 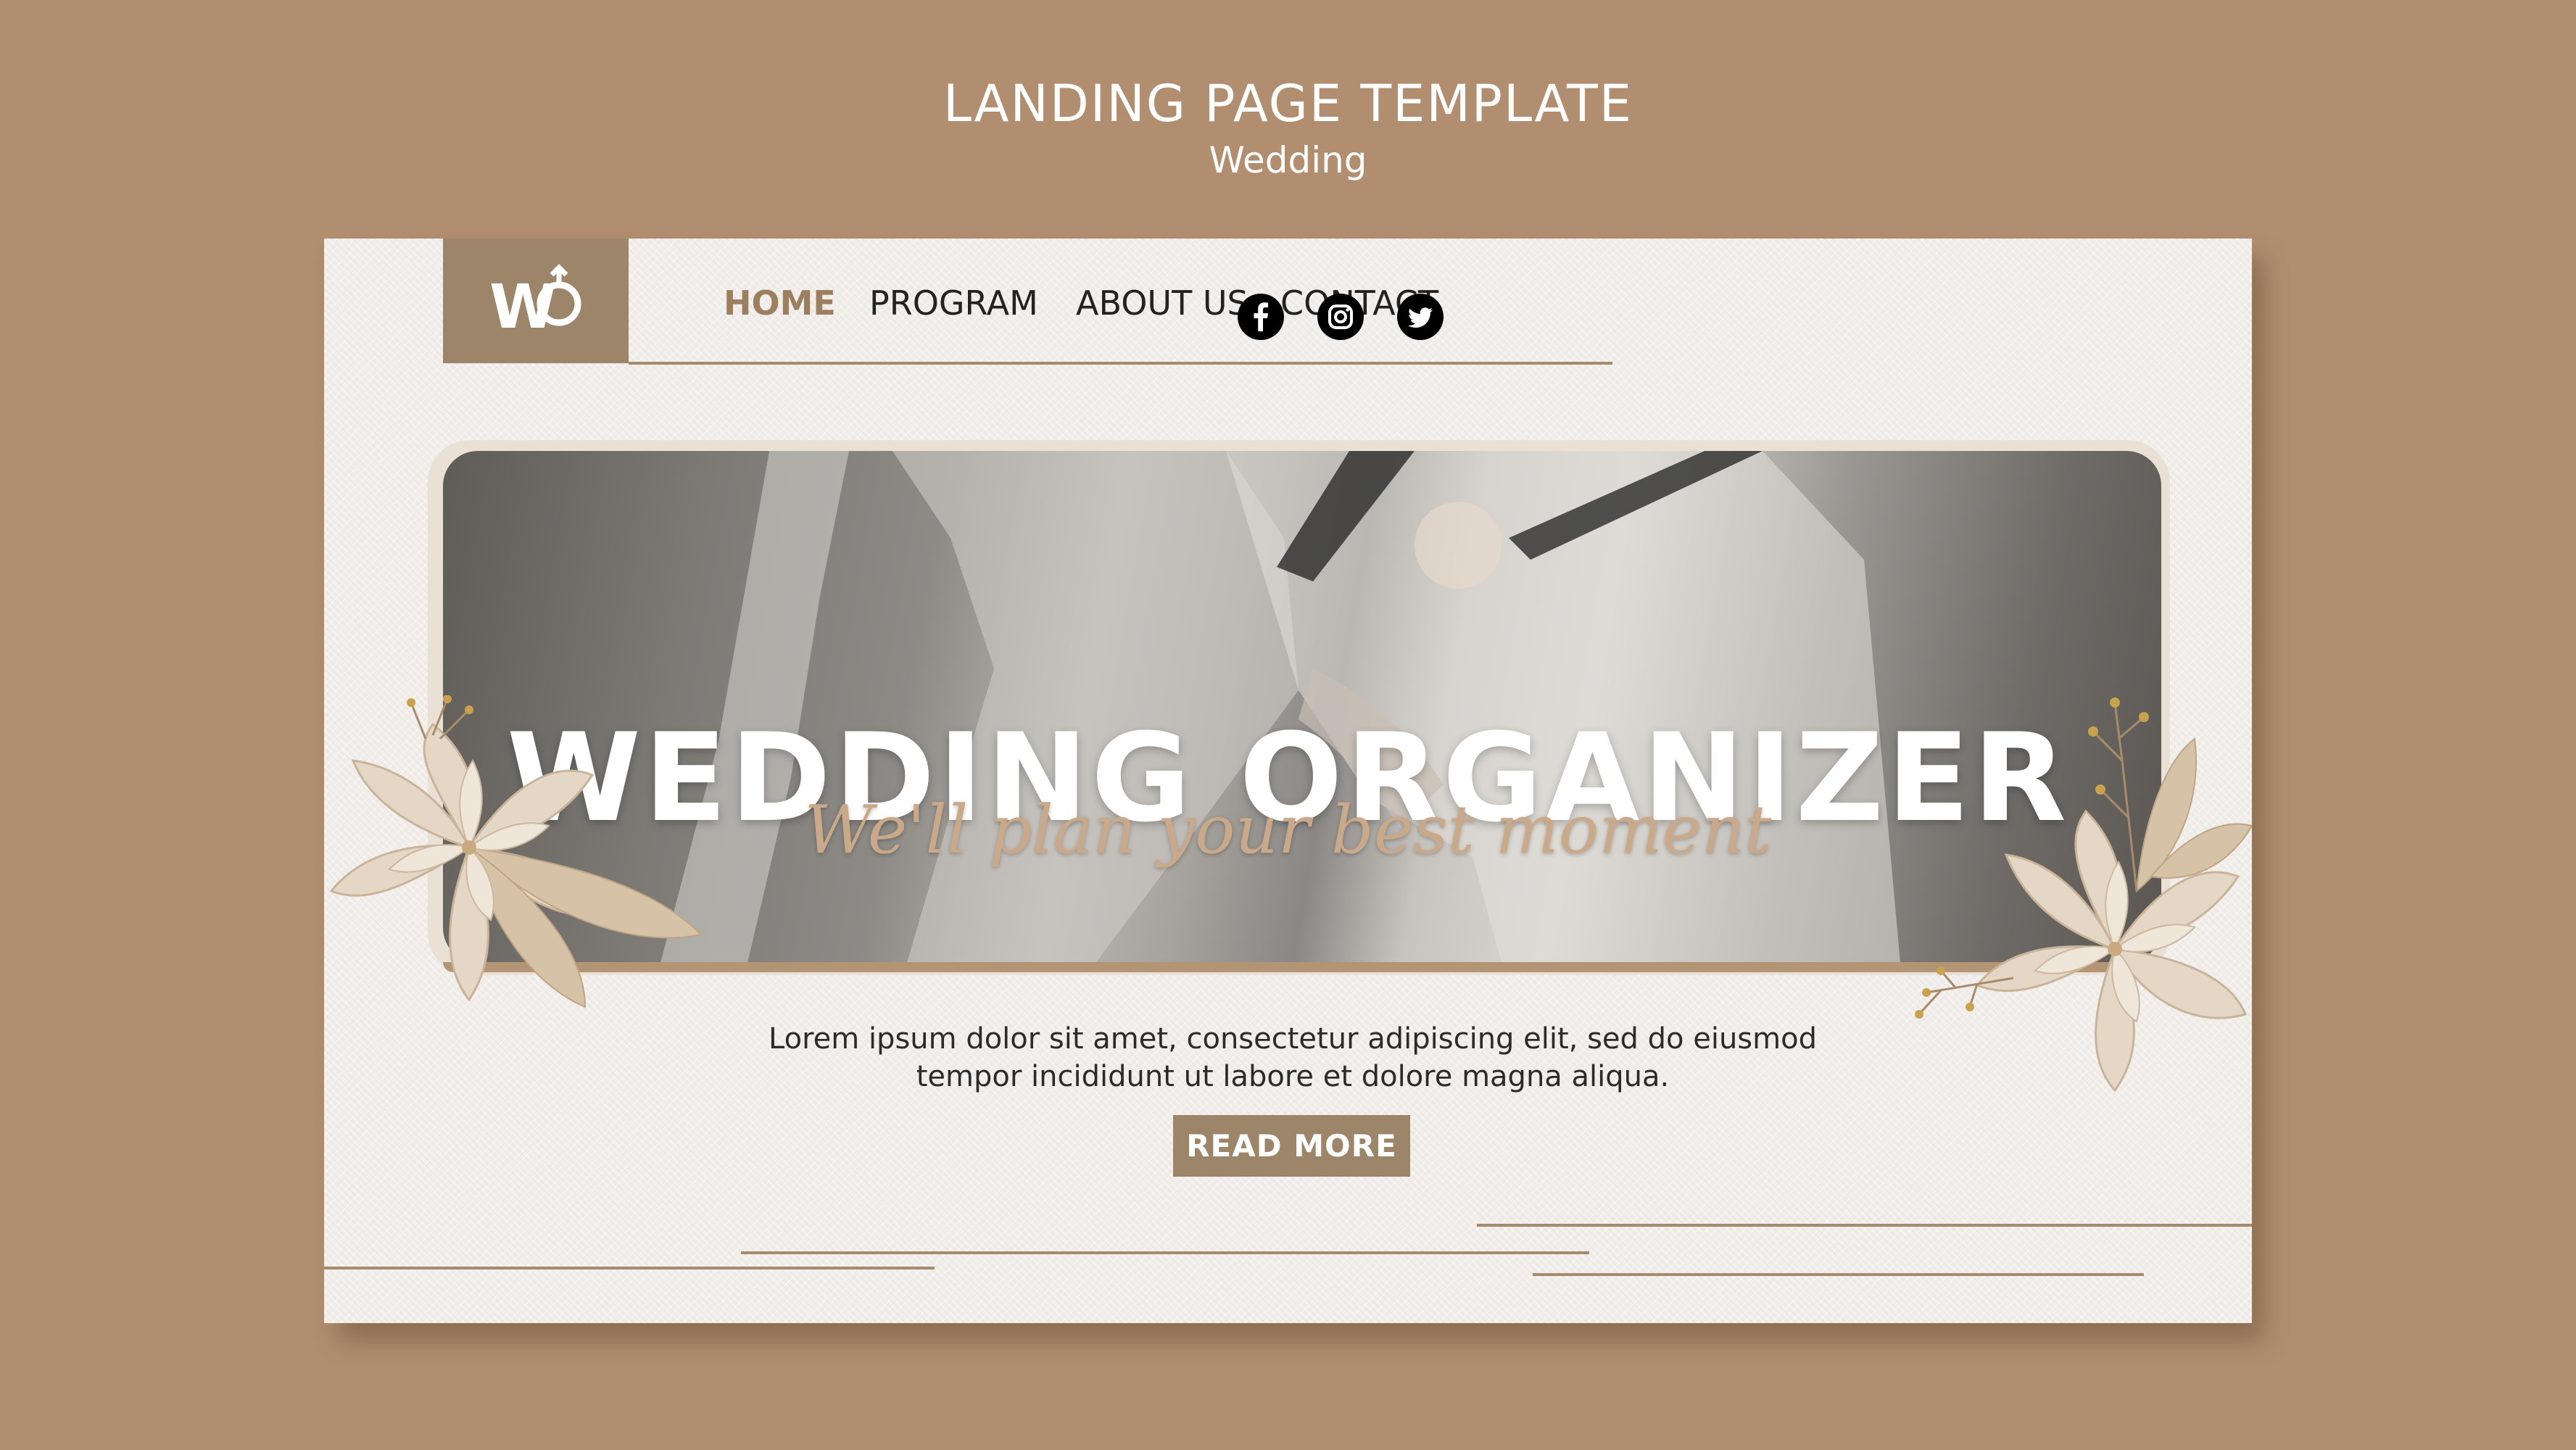 What do you see at coordinates (1292, 1146) in the screenshot?
I see `read-more-button: READ MORE` at bounding box center [1292, 1146].